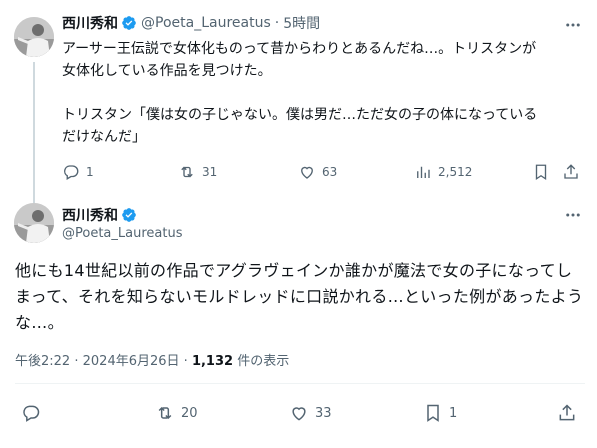 The image size is (597, 448). Describe the element at coordinates (34, 133) in the screenshot. I see `thread-connector-line` at that location.